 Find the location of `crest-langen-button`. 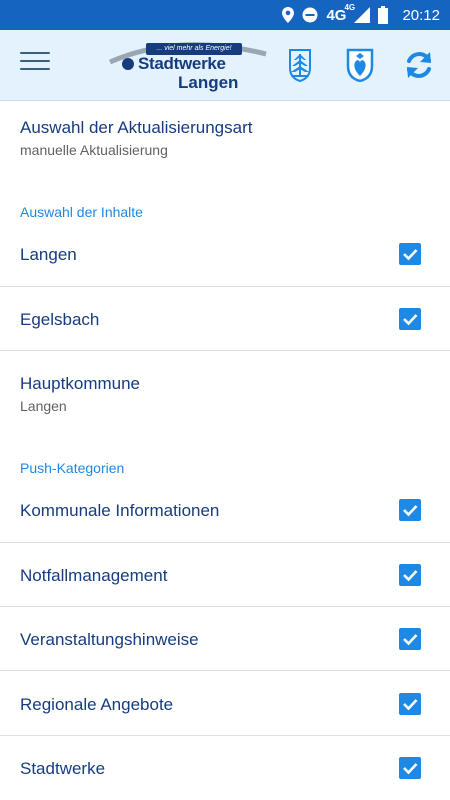

crest-langen-button is located at coordinates (300, 65).